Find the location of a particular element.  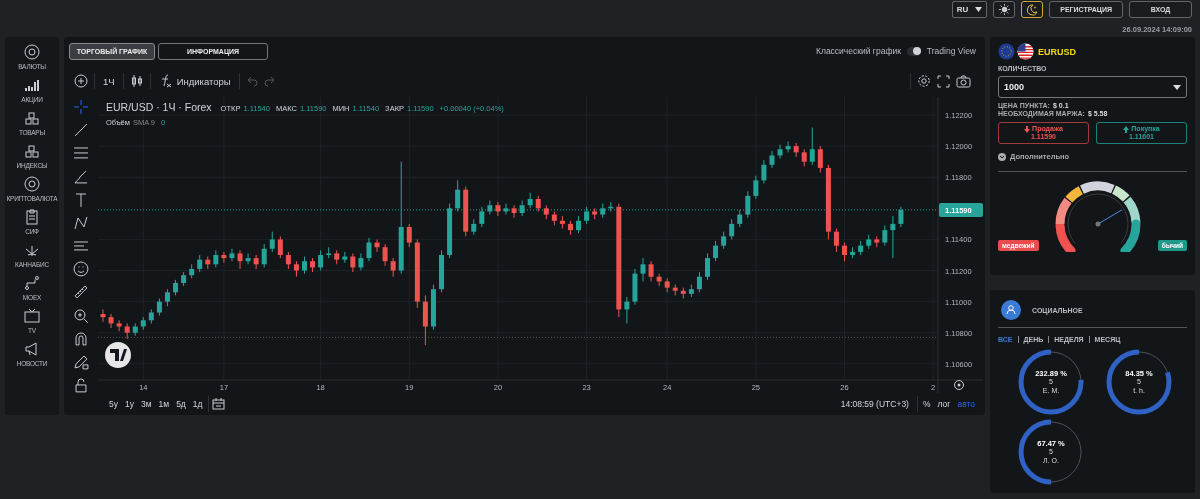

date-range-icon is located at coordinates (218, 404).